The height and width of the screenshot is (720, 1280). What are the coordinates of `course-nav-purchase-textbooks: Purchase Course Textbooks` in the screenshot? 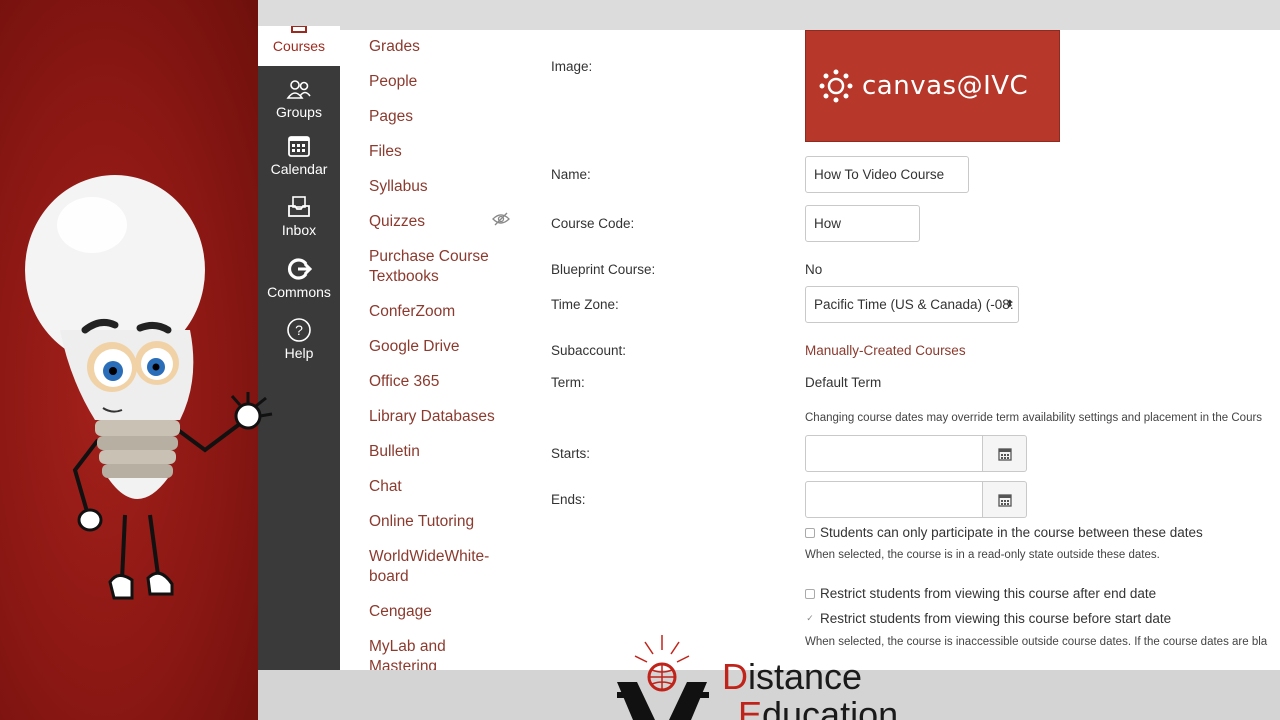 It's located at (444, 267).